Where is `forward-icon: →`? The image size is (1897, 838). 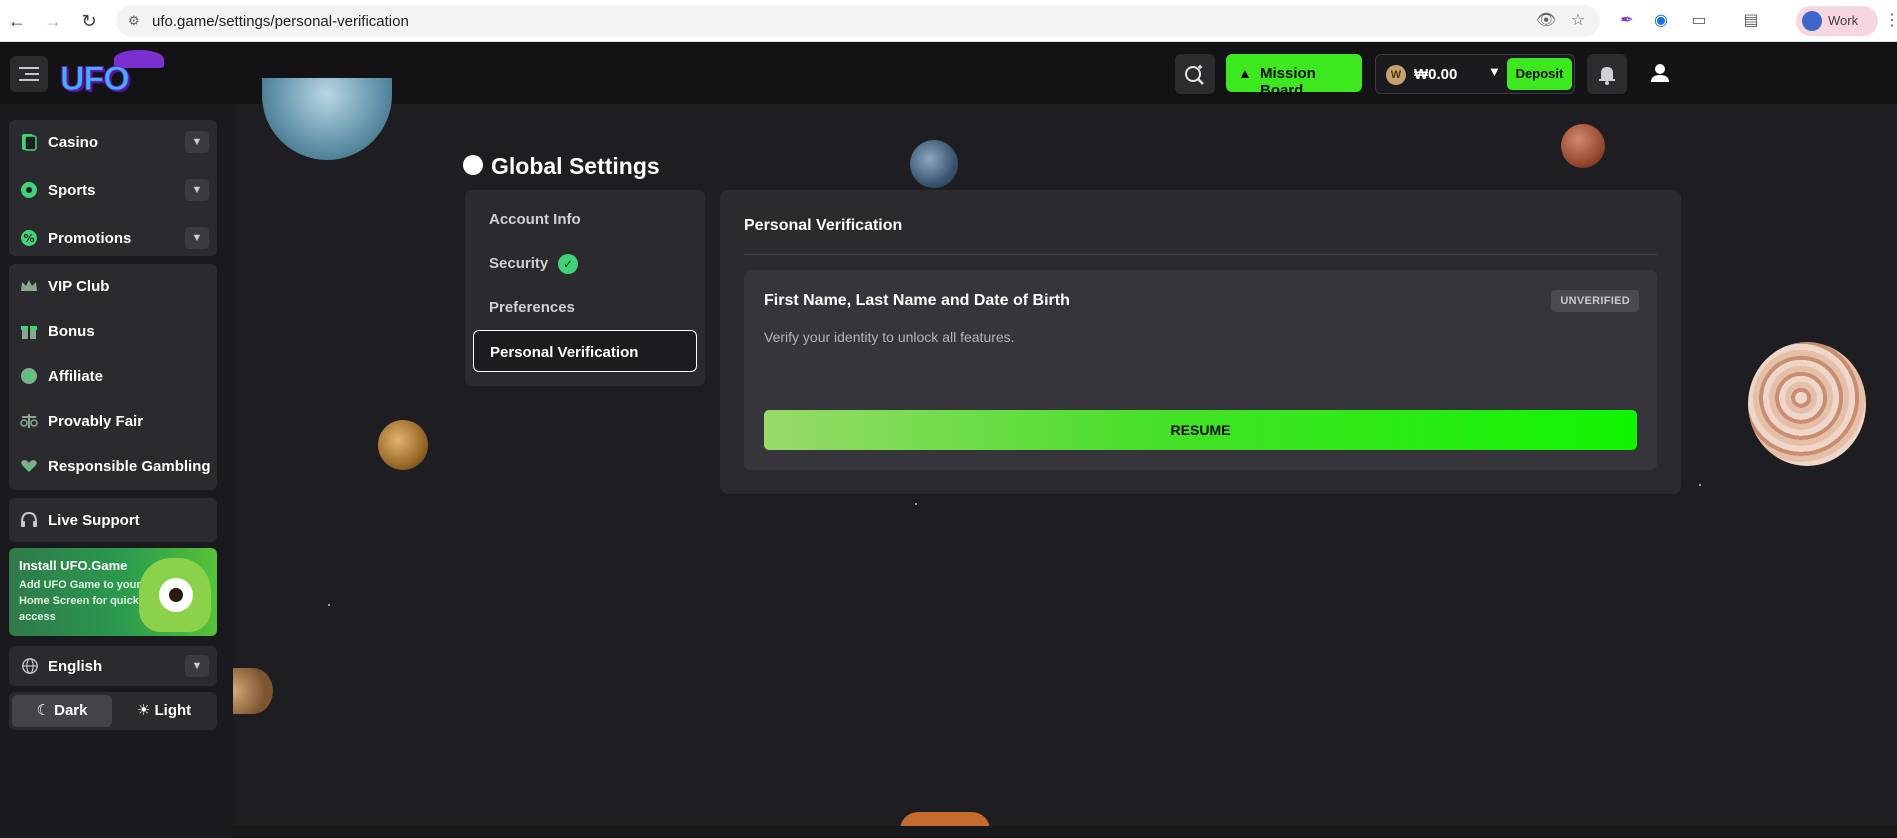
forward-icon: → is located at coordinates (53, 21).